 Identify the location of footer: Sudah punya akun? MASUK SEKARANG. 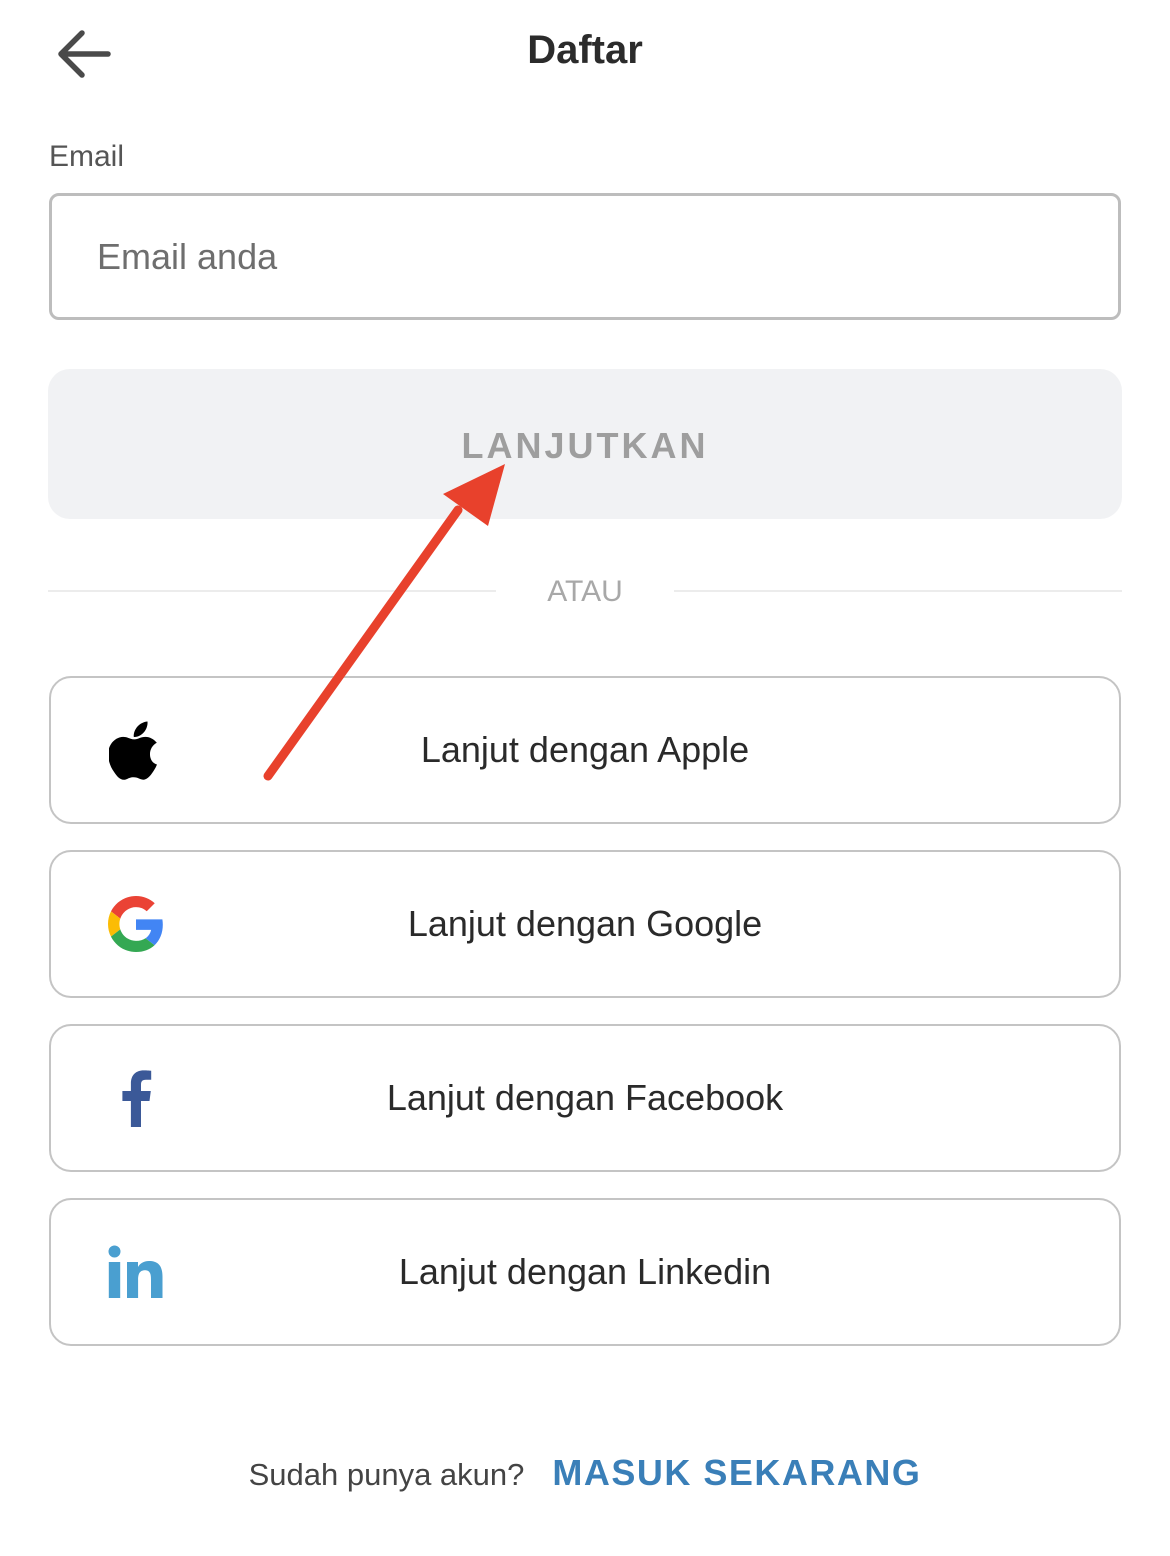
(585, 1473).